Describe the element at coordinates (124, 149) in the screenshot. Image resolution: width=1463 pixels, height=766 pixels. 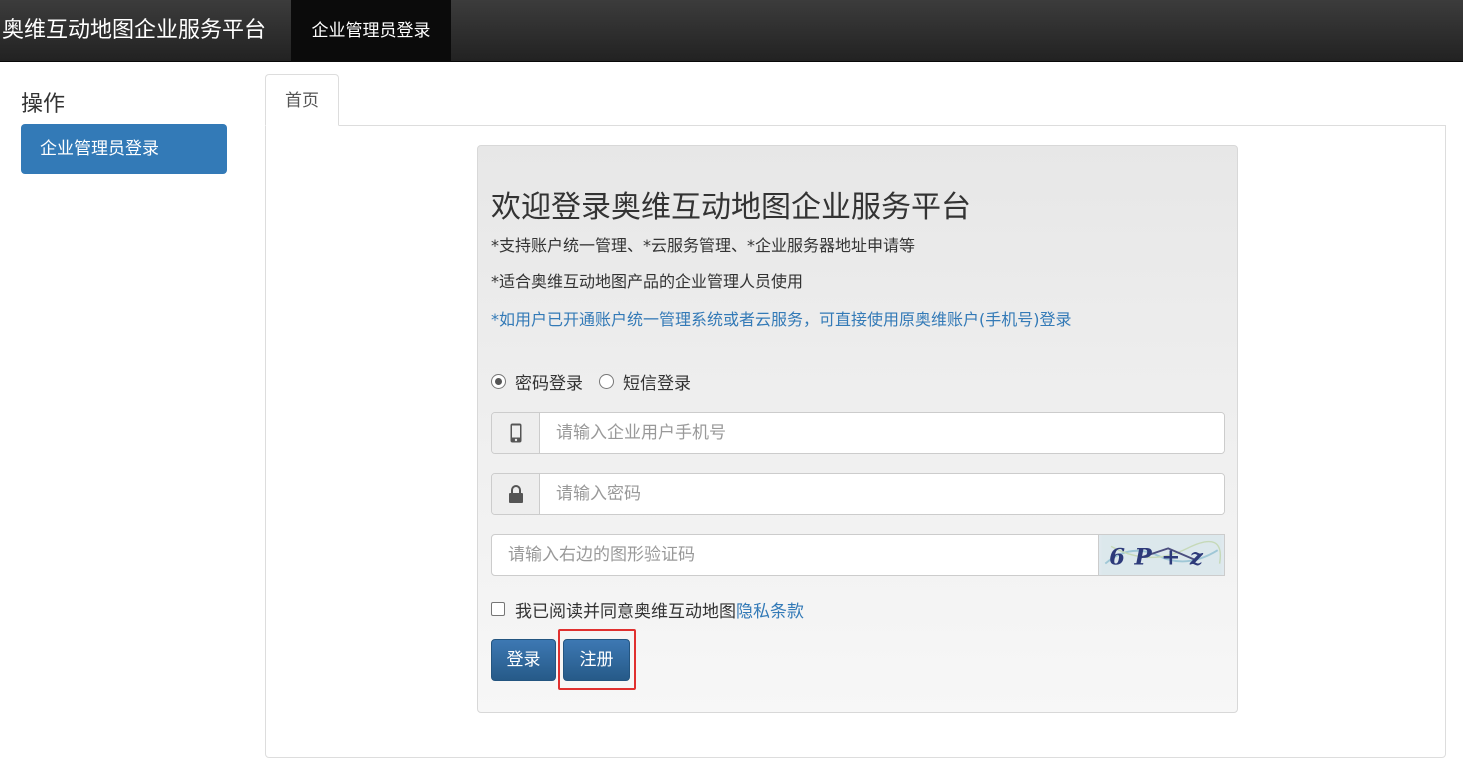
I see `sidebar-item-admin-login: 企业管理员登录` at that location.